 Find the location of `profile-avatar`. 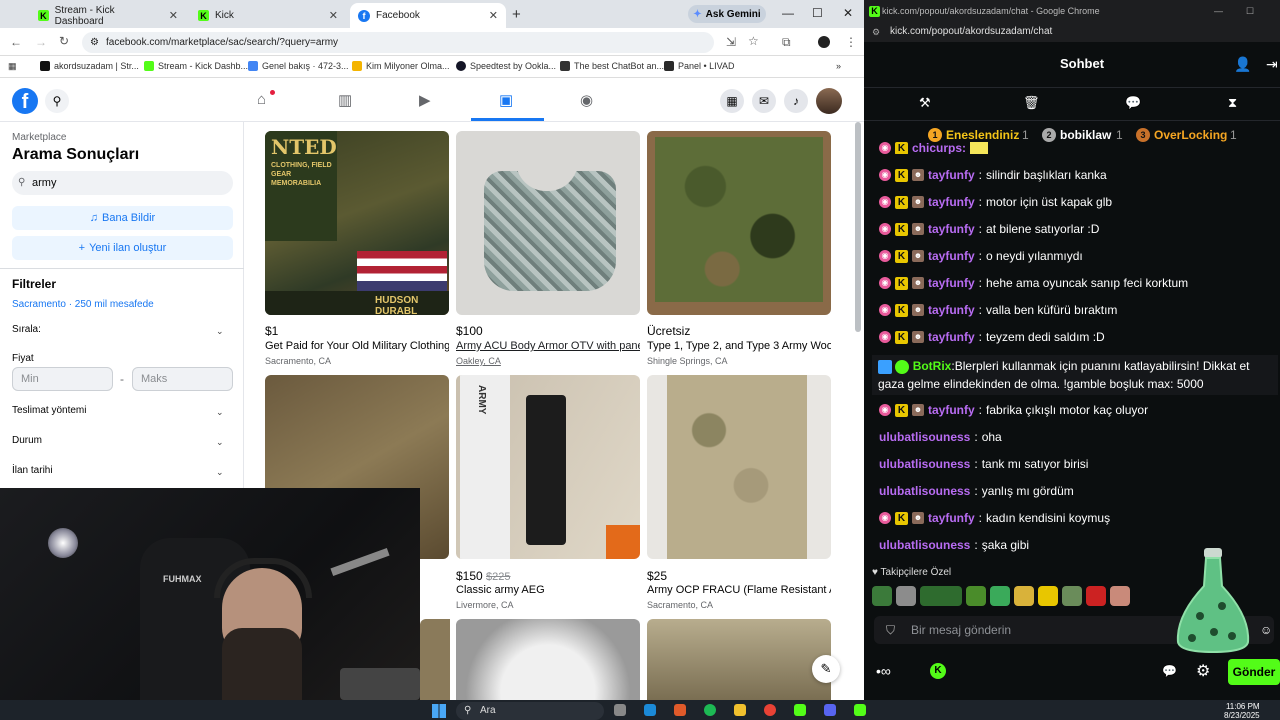

profile-avatar is located at coordinates (824, 42).